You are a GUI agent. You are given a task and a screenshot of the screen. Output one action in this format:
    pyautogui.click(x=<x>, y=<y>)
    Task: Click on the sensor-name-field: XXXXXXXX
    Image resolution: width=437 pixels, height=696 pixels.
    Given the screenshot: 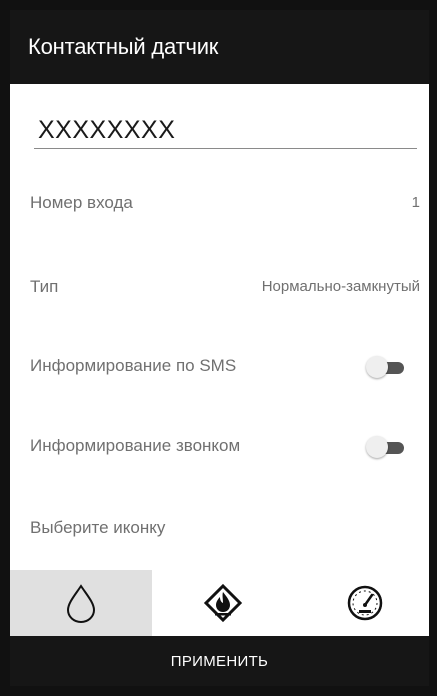 What is the action you would take?
    pyautogui.click(x=225, y=131)
    